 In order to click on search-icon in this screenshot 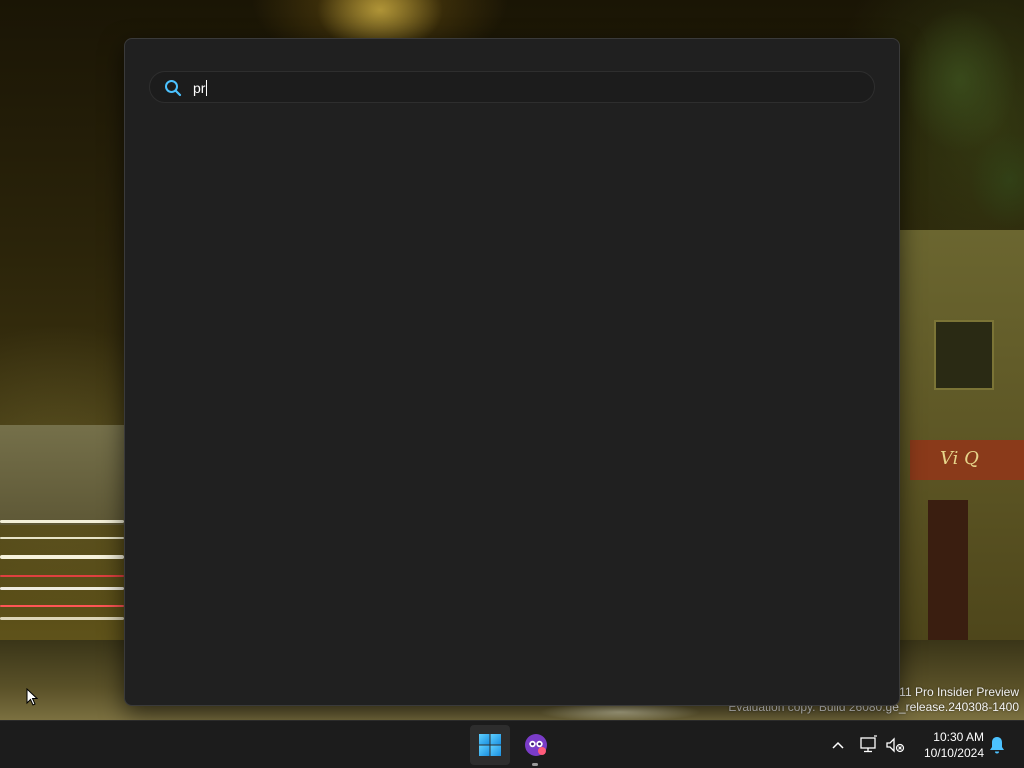, I will do `click(173, 88)`.